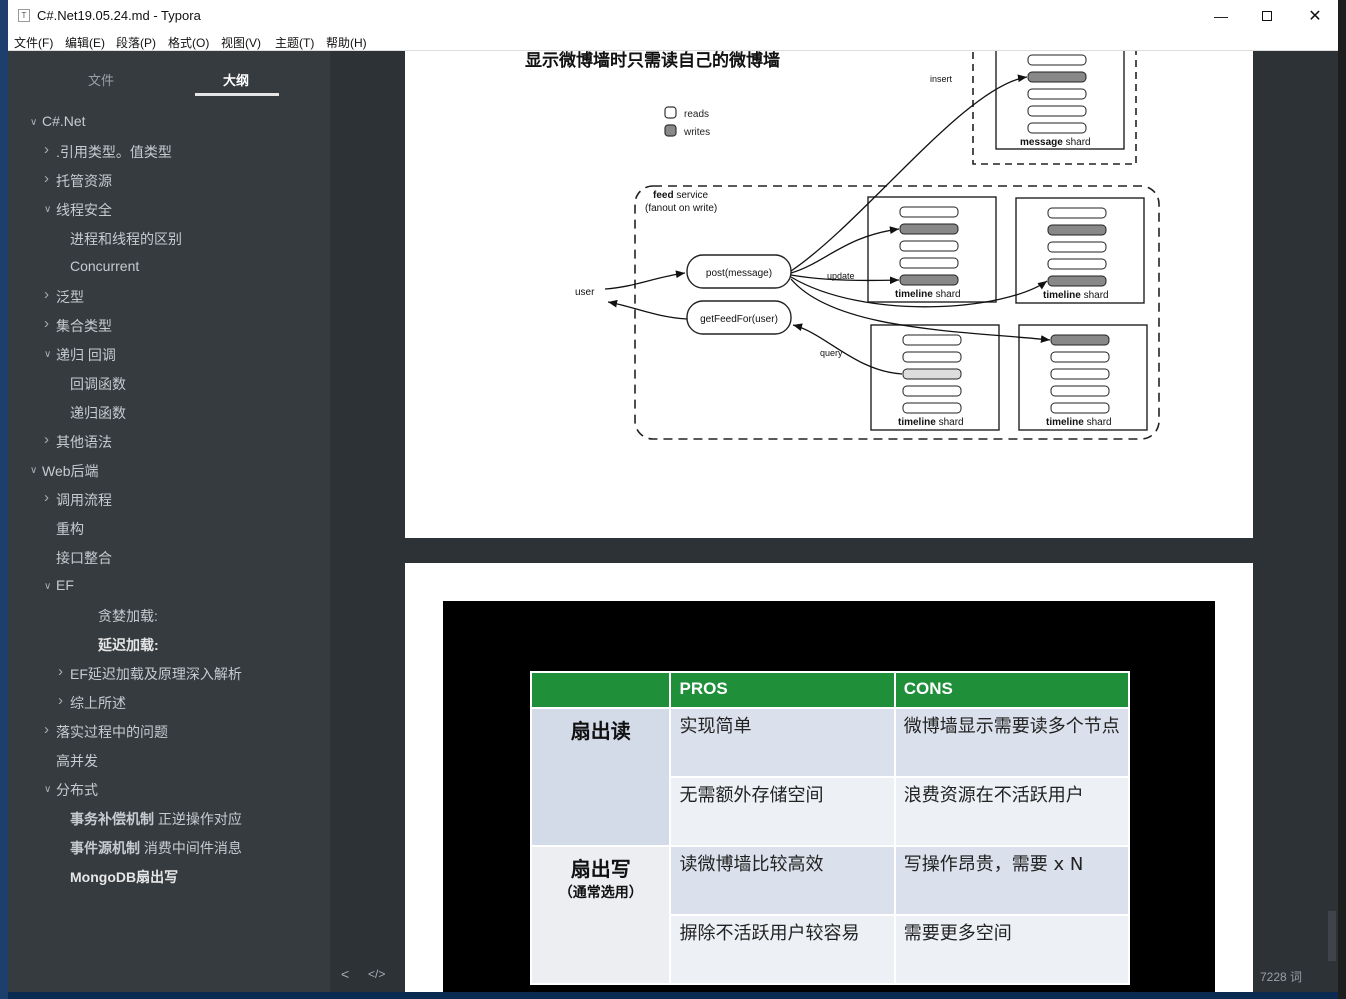  I want to click on table-cell: 无需额外存储空间, so click(782, 811).